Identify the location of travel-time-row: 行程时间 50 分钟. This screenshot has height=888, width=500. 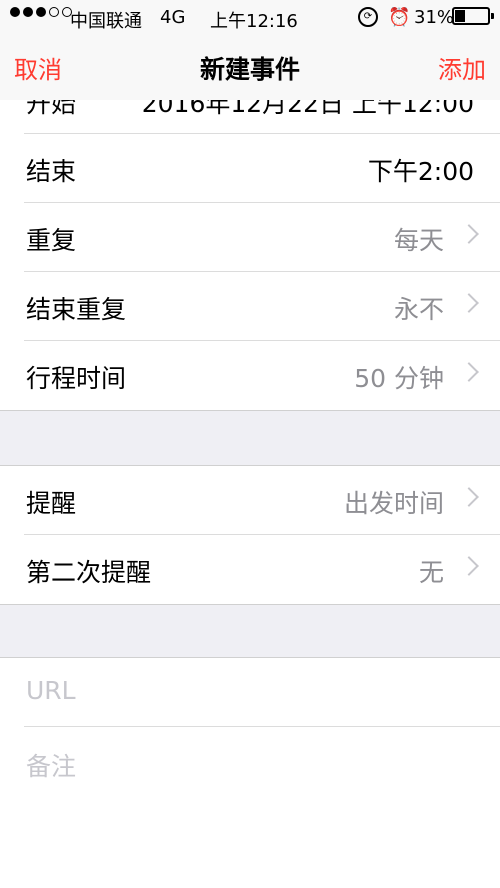
(250, 375).